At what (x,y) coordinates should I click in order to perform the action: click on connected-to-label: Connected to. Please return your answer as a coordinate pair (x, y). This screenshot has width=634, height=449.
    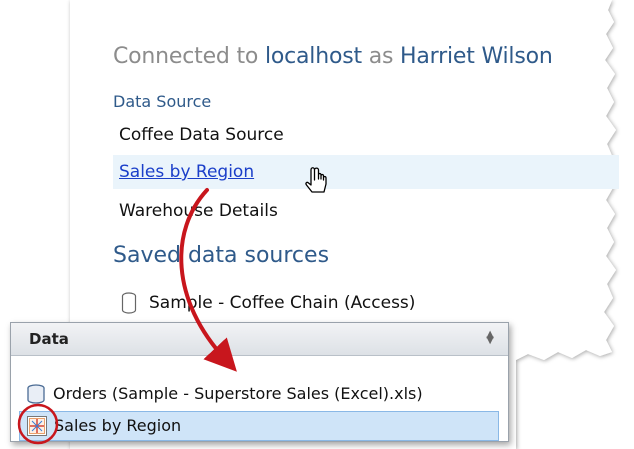
    Looking at the image, I should click on (186, 56).